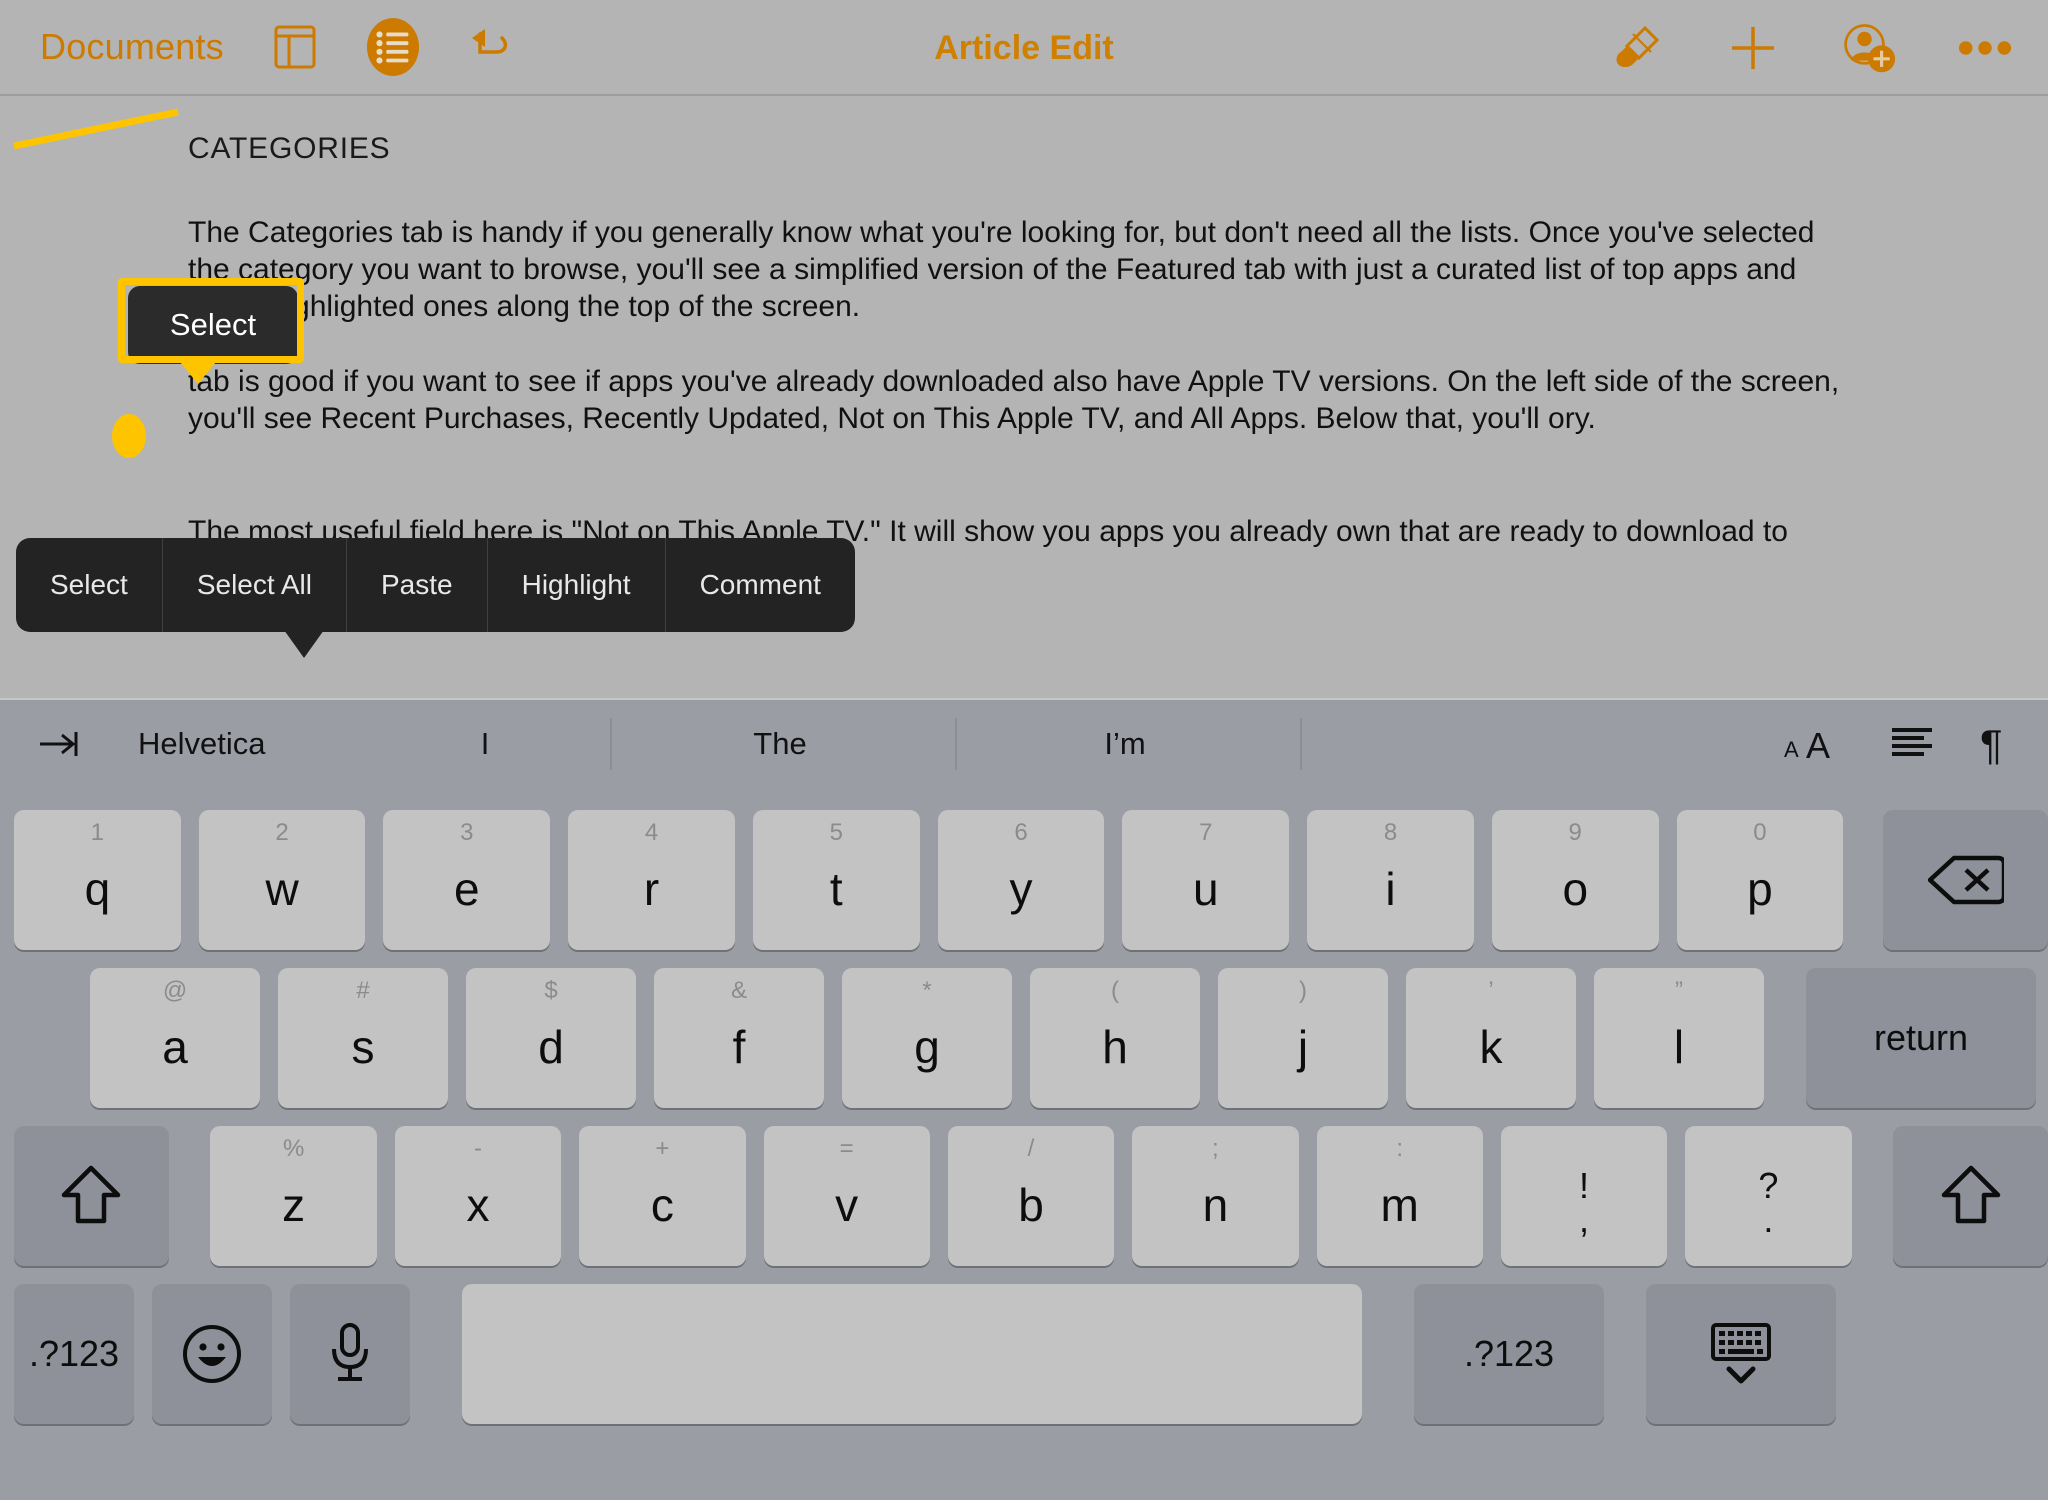  What do you see at coordinates (417, 585) in the screenshot?
I see `context-menu-item-paste: Paste` at bounding box center [417, 585].